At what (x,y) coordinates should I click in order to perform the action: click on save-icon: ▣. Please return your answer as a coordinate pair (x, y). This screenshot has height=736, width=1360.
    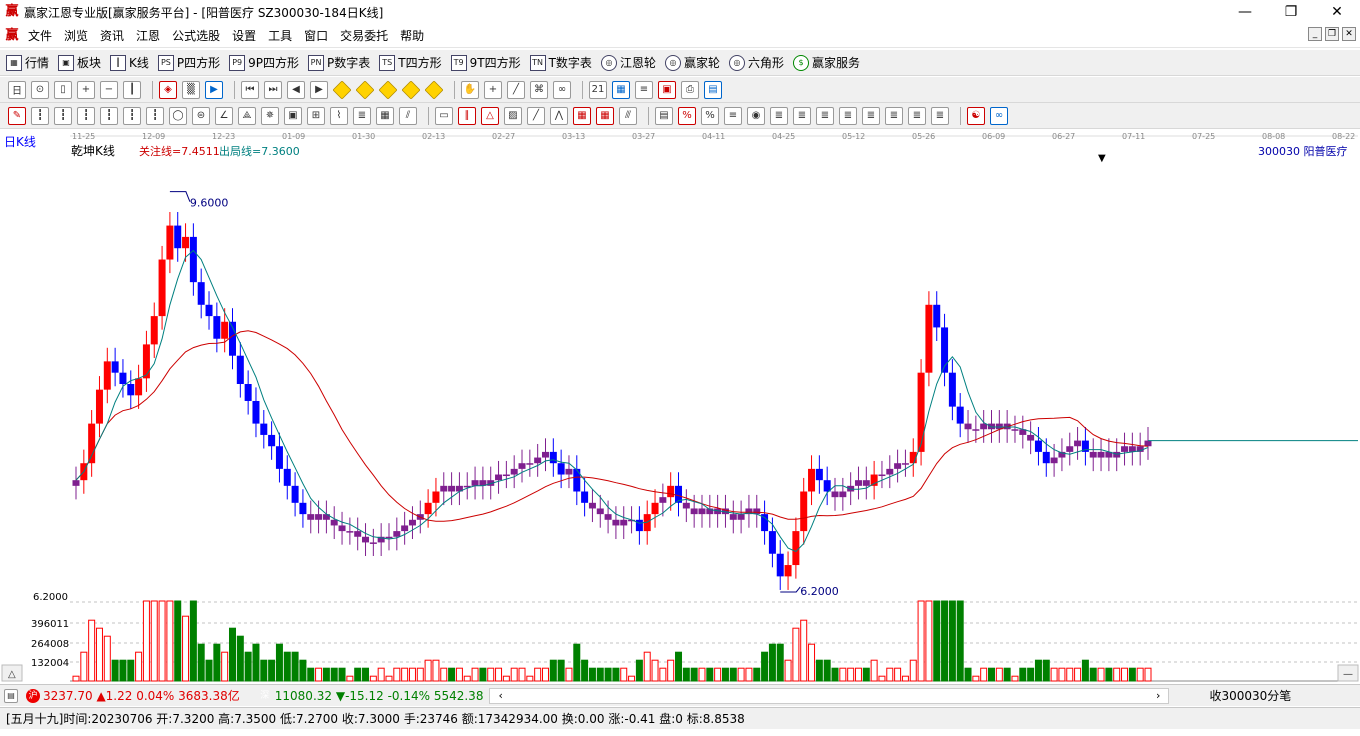
    Looking at the image, I should click on (667, 89).